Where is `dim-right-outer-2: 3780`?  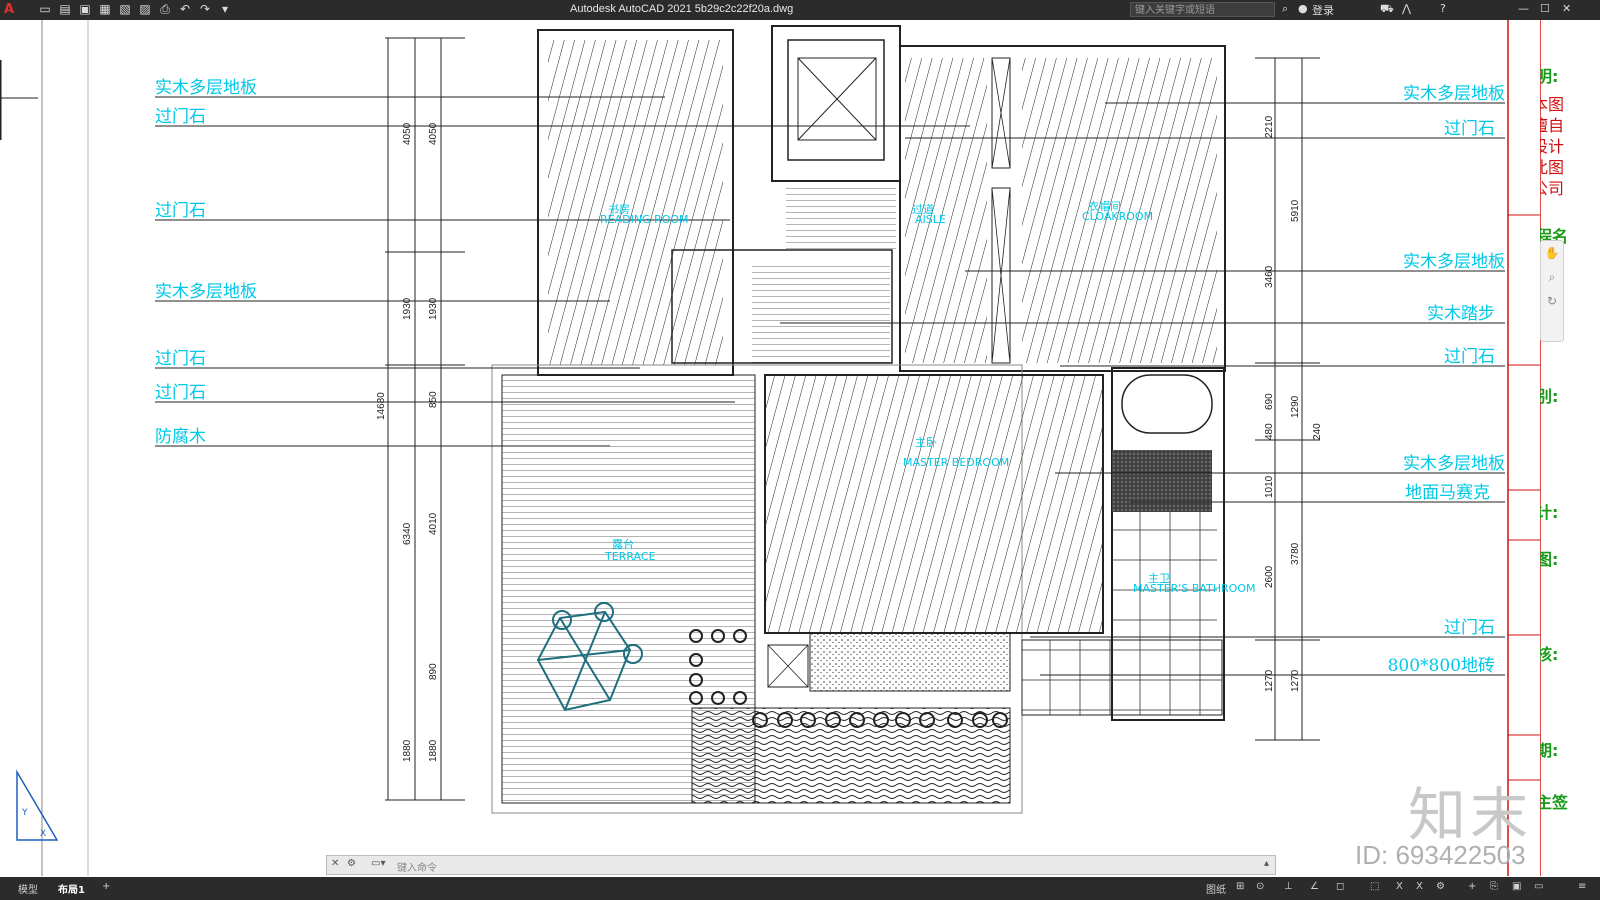 dim-right-outer-2: 3780 is located at coordinates (1295, 553).